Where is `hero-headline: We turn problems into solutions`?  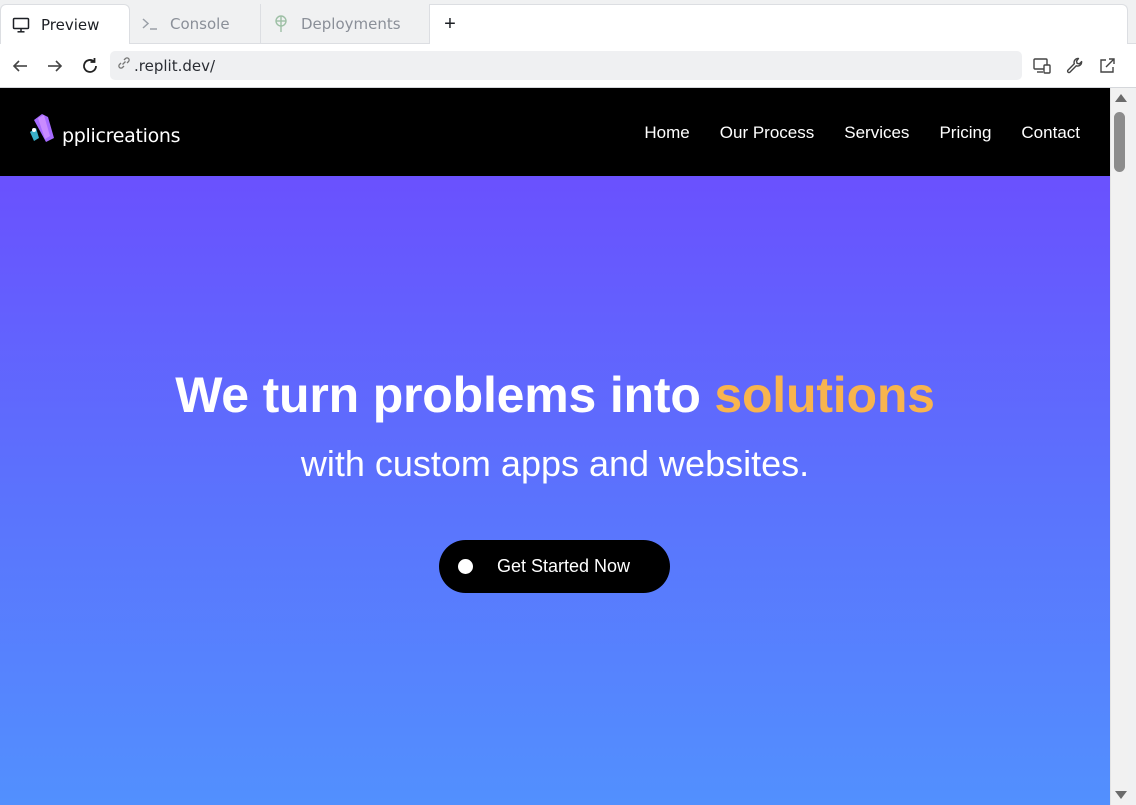 hero-headline: We turn problems into solutions is located at coordinates (555, 395).